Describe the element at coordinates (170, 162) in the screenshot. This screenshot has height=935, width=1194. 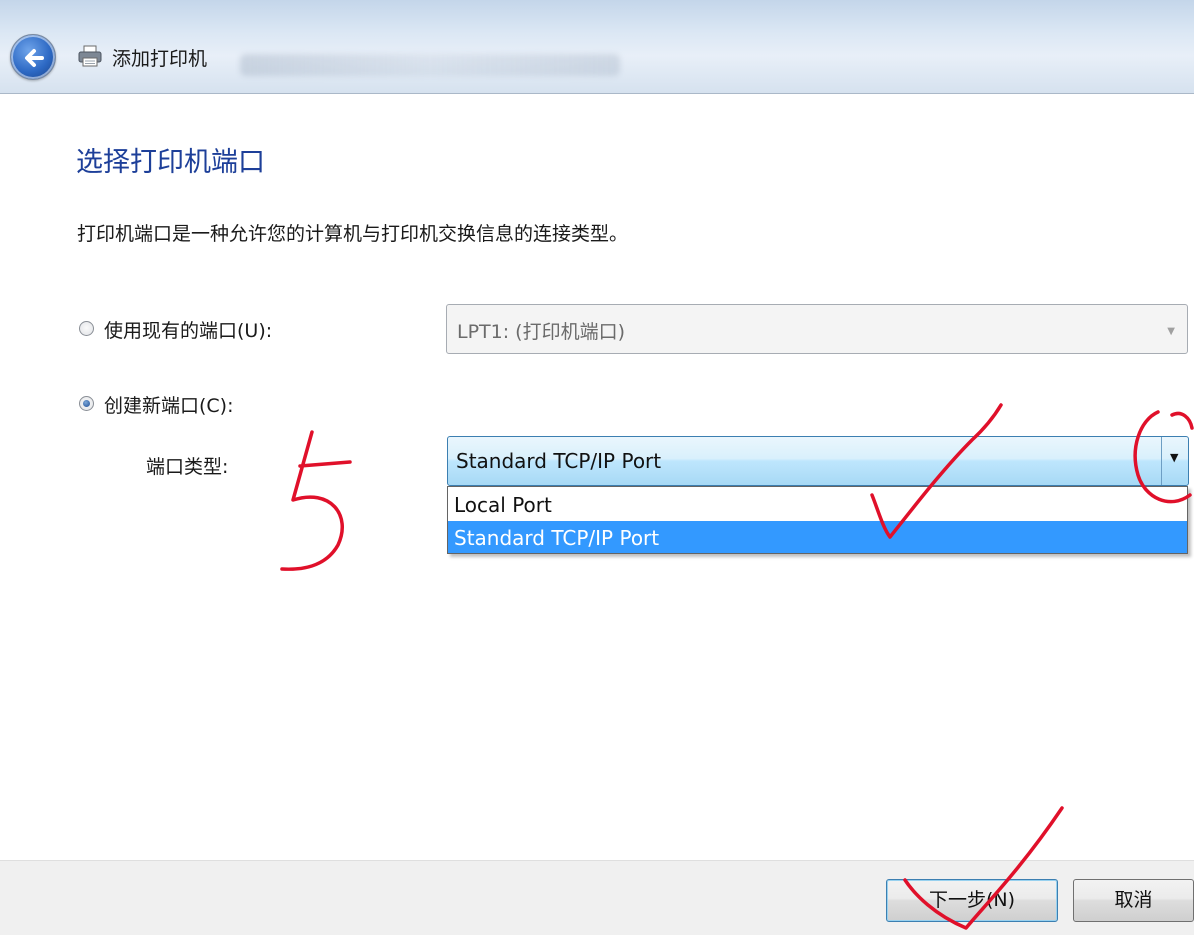
I see `page-heading: 选择打印机端口` at that location.